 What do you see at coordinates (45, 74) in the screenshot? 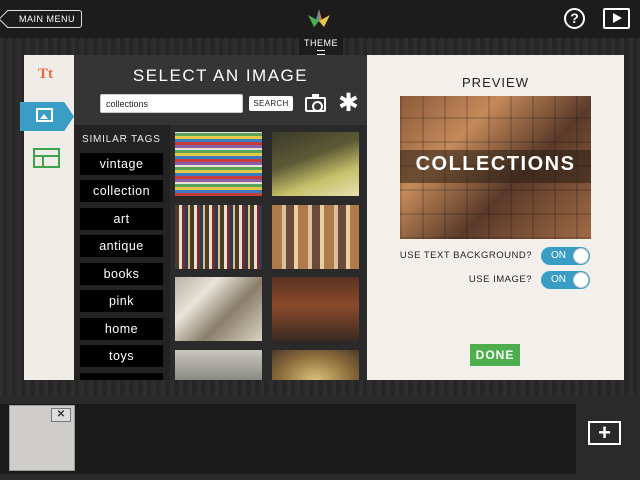
I see `text-tool-icon: Tt` at bounding box center [45, 74].